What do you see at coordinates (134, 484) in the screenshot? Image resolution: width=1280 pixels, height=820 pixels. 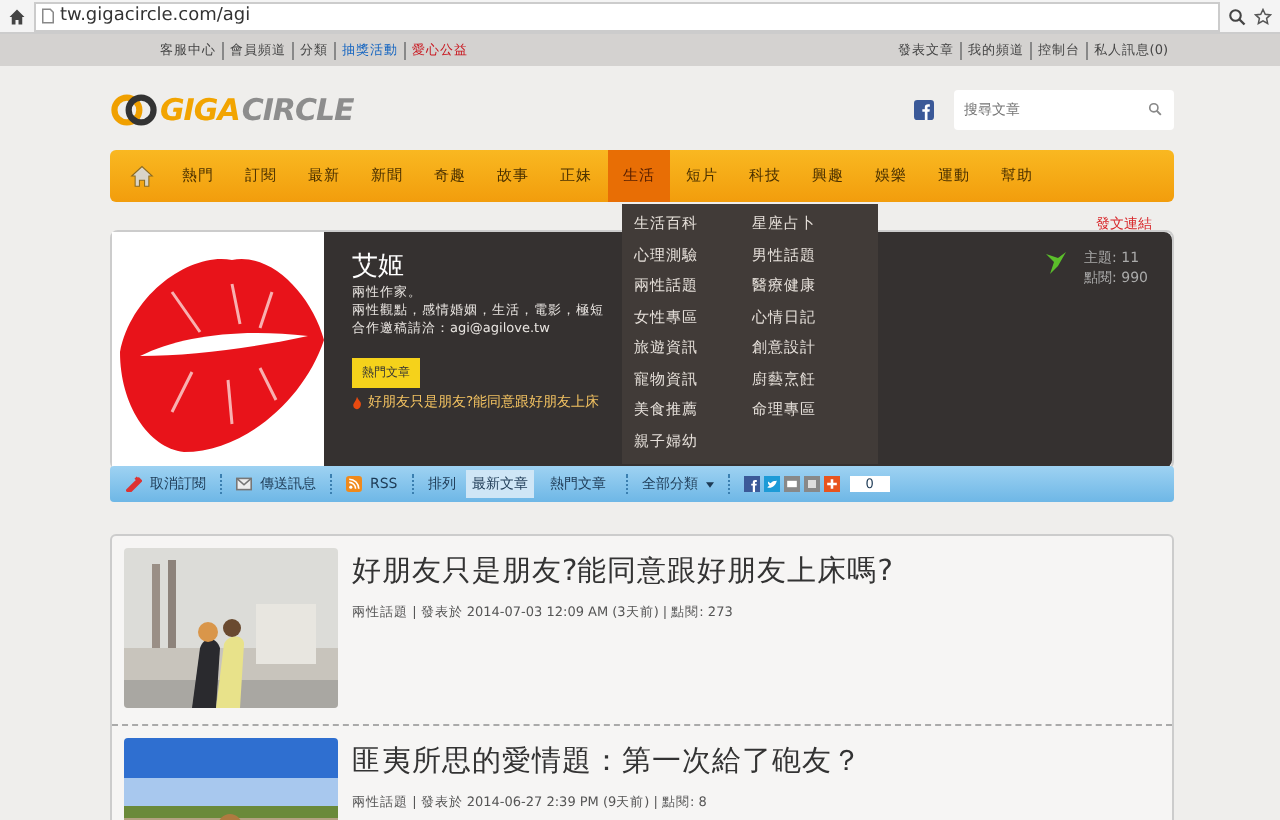 I see `pencil-icon` at bounding box center [134, 484].